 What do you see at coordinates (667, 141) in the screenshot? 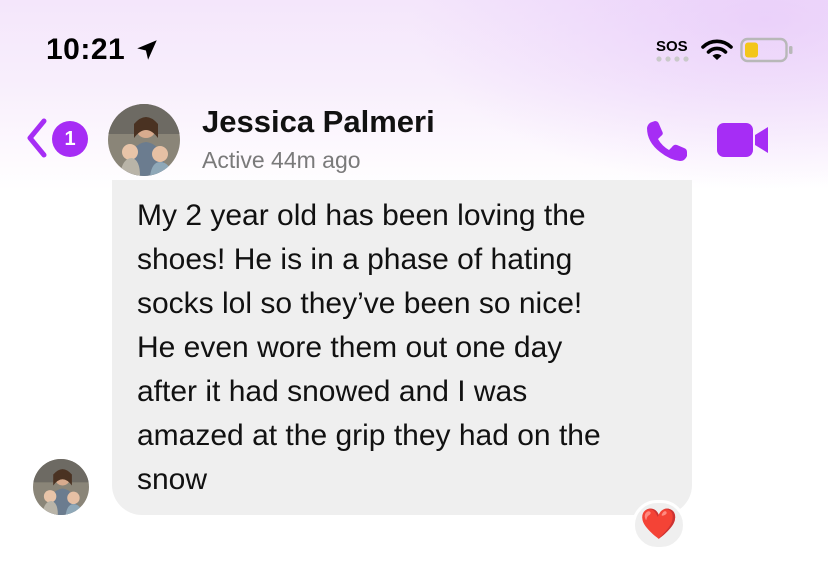
I see `phone-icon` at bounding box center [667, 141].